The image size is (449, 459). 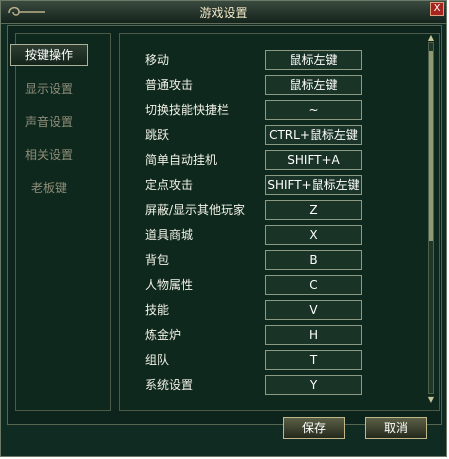 I want to click on keybind-action-label: 系统设置, so click(x=169, y=385).